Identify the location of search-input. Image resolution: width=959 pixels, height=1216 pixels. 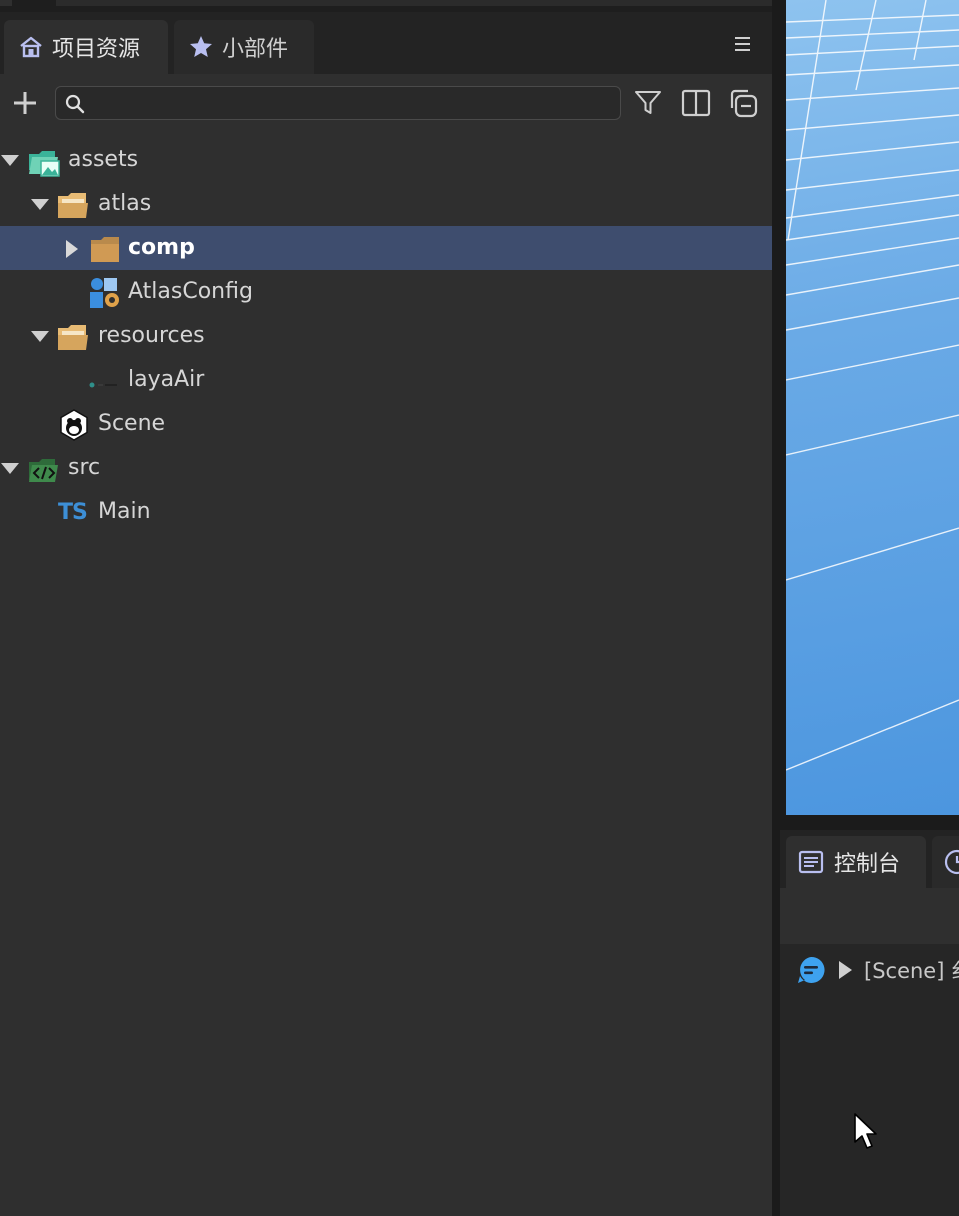
(354, 104).